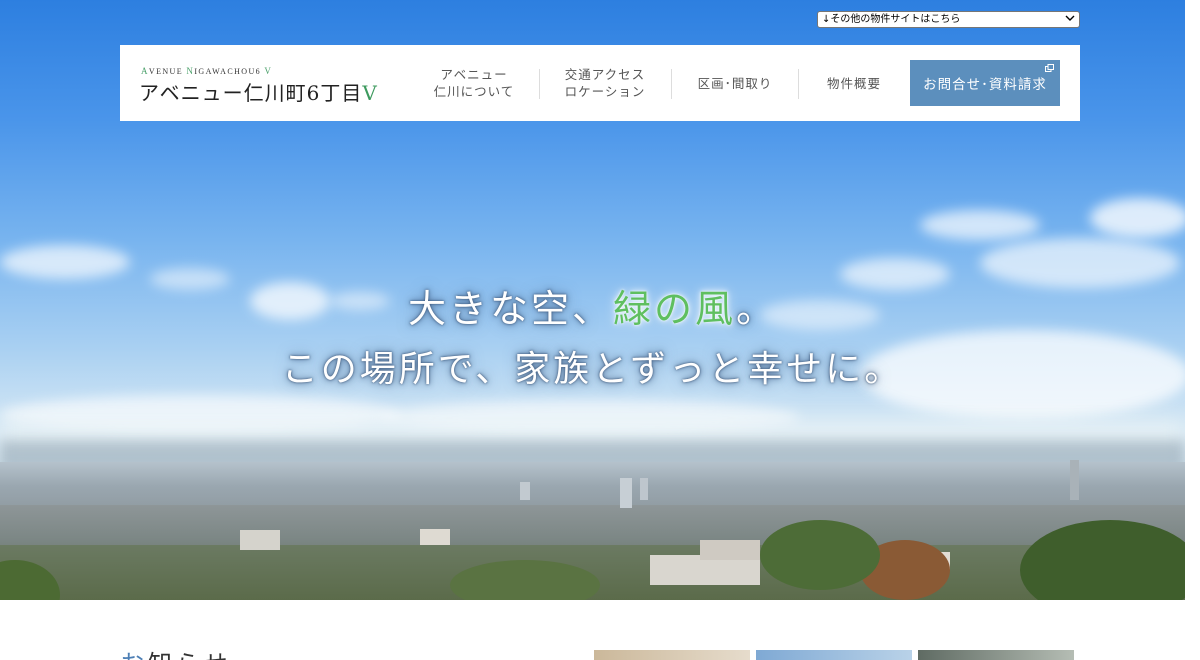  Describe the element at coordinates (1049, 68) in the screenshot. I see `external-link-icon` at that location.